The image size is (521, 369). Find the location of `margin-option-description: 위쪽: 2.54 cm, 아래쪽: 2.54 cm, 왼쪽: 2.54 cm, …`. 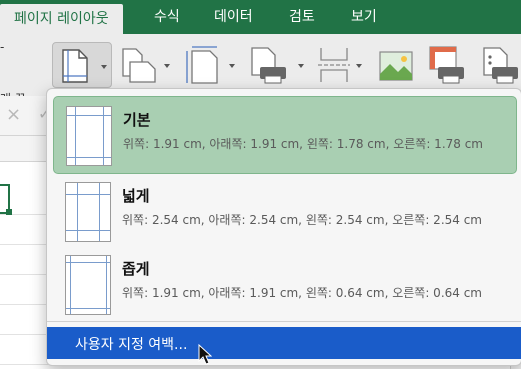

margin-option-description: 위쪽: 2.54 cm, 아래쪽: 2.54 cm, 왼쪽: 2.54 cm, … is located at coordinates (302, 220).